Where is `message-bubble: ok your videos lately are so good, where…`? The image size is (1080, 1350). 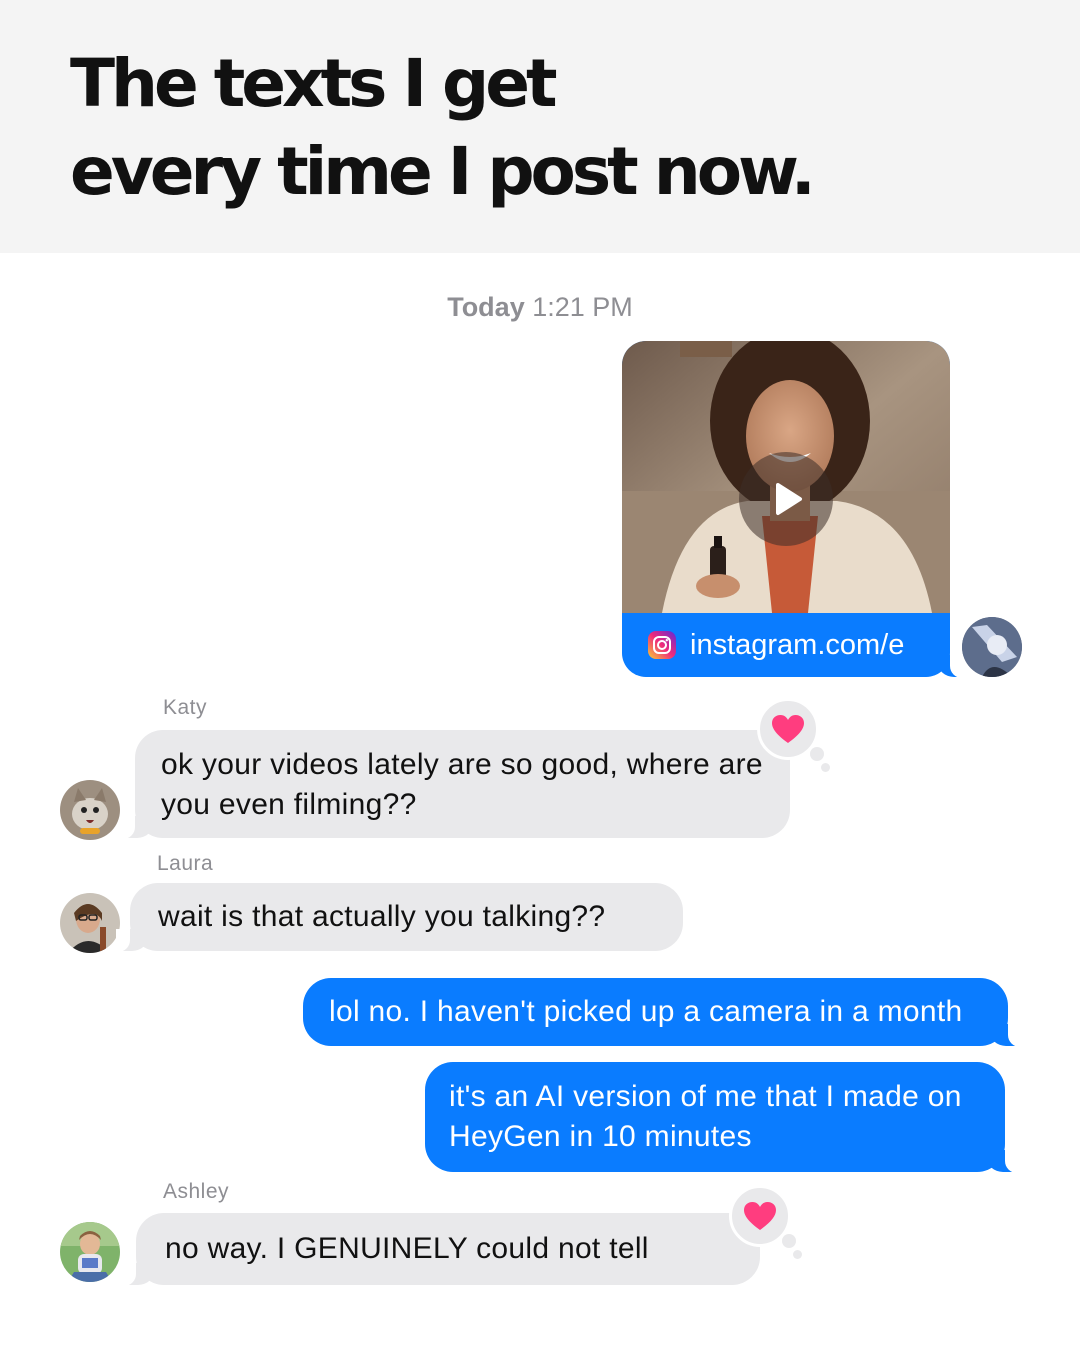
message-bubble: ok your videos lately are so good, where… is located at coordinates (455, 784).